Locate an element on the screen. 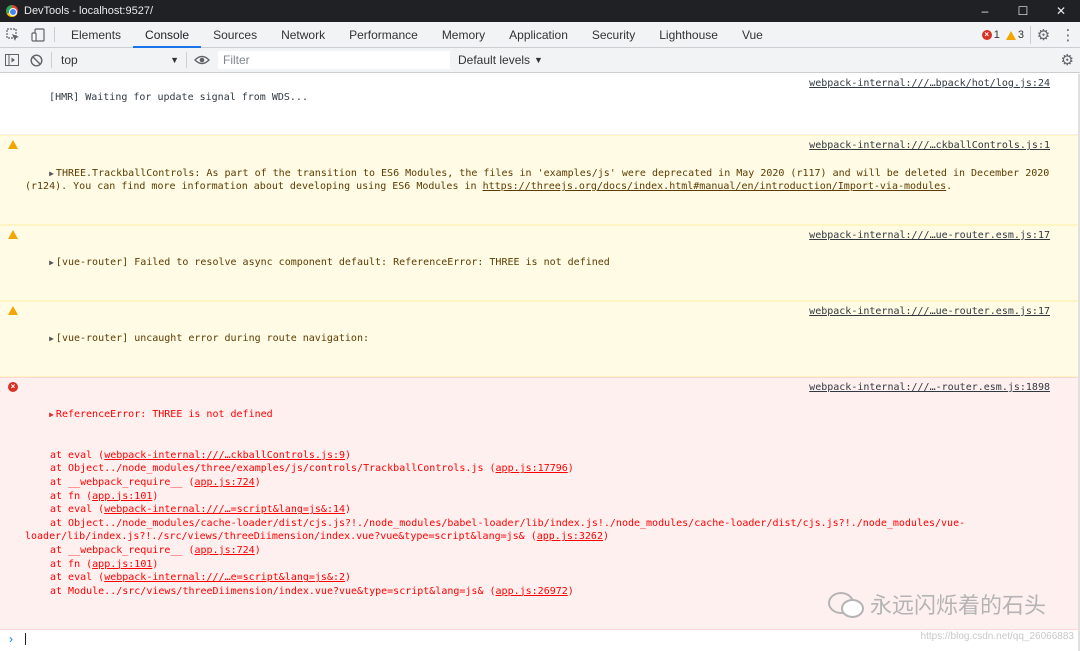 Image resolution: width=1080 pixels, height=651 pixels. tabbar-divider is located at coordinates (54, 34).